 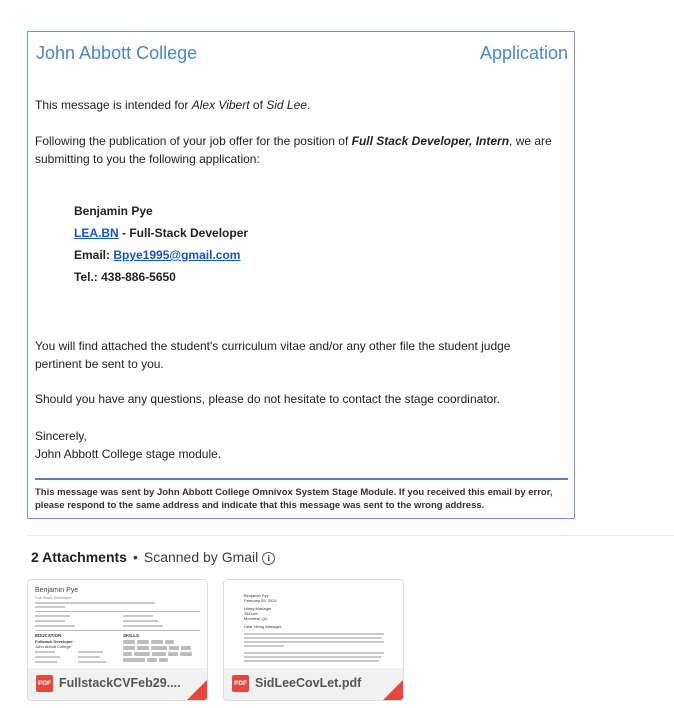 I want to click on email-link: Bpye1995@gmail.com, so click(x=176, y=255).